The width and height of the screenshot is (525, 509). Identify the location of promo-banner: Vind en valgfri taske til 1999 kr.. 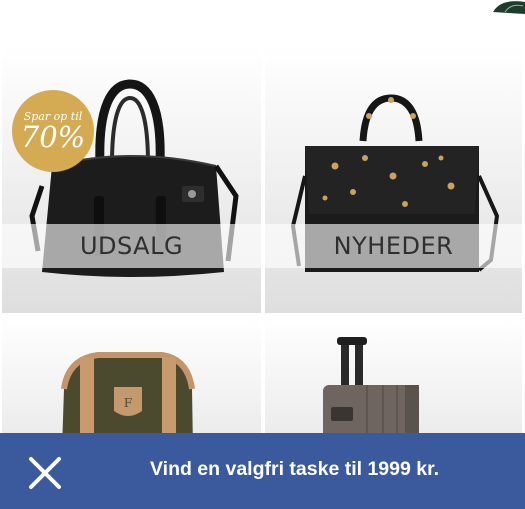
(262, 471).